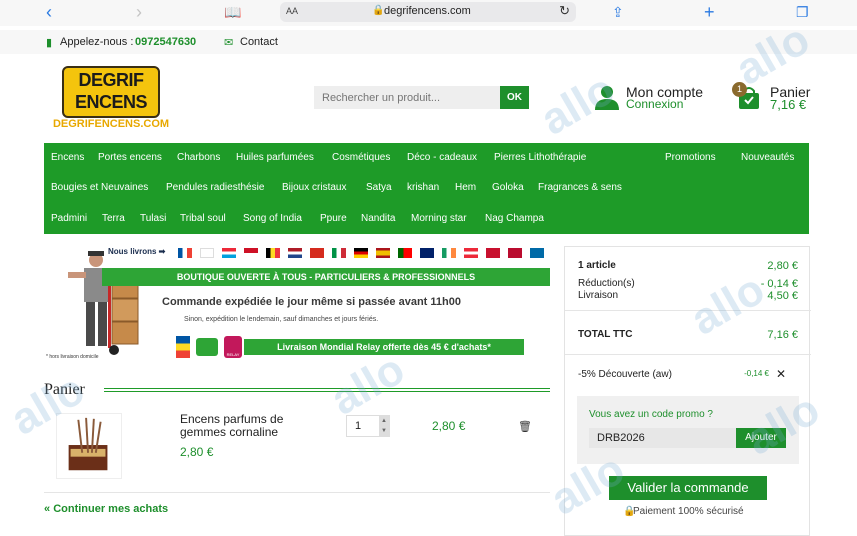 The image size is (857, 536). What do you see at coordinates (317, 253) in the screenshot?
I see `flag-switzerland-icon` at bounding box center [317, 253].